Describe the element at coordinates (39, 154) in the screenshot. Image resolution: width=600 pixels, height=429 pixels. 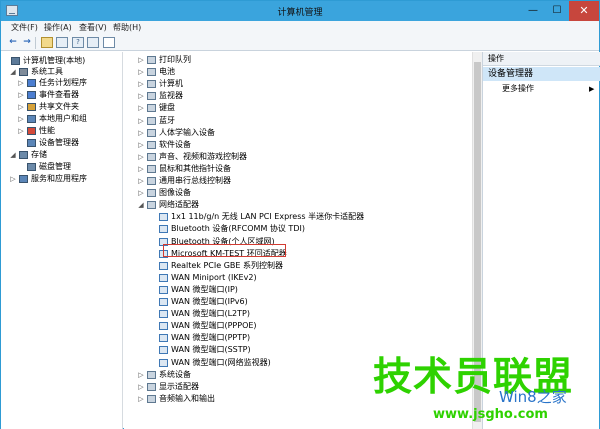
I see `console-tree-item-label: 存储` at that location.